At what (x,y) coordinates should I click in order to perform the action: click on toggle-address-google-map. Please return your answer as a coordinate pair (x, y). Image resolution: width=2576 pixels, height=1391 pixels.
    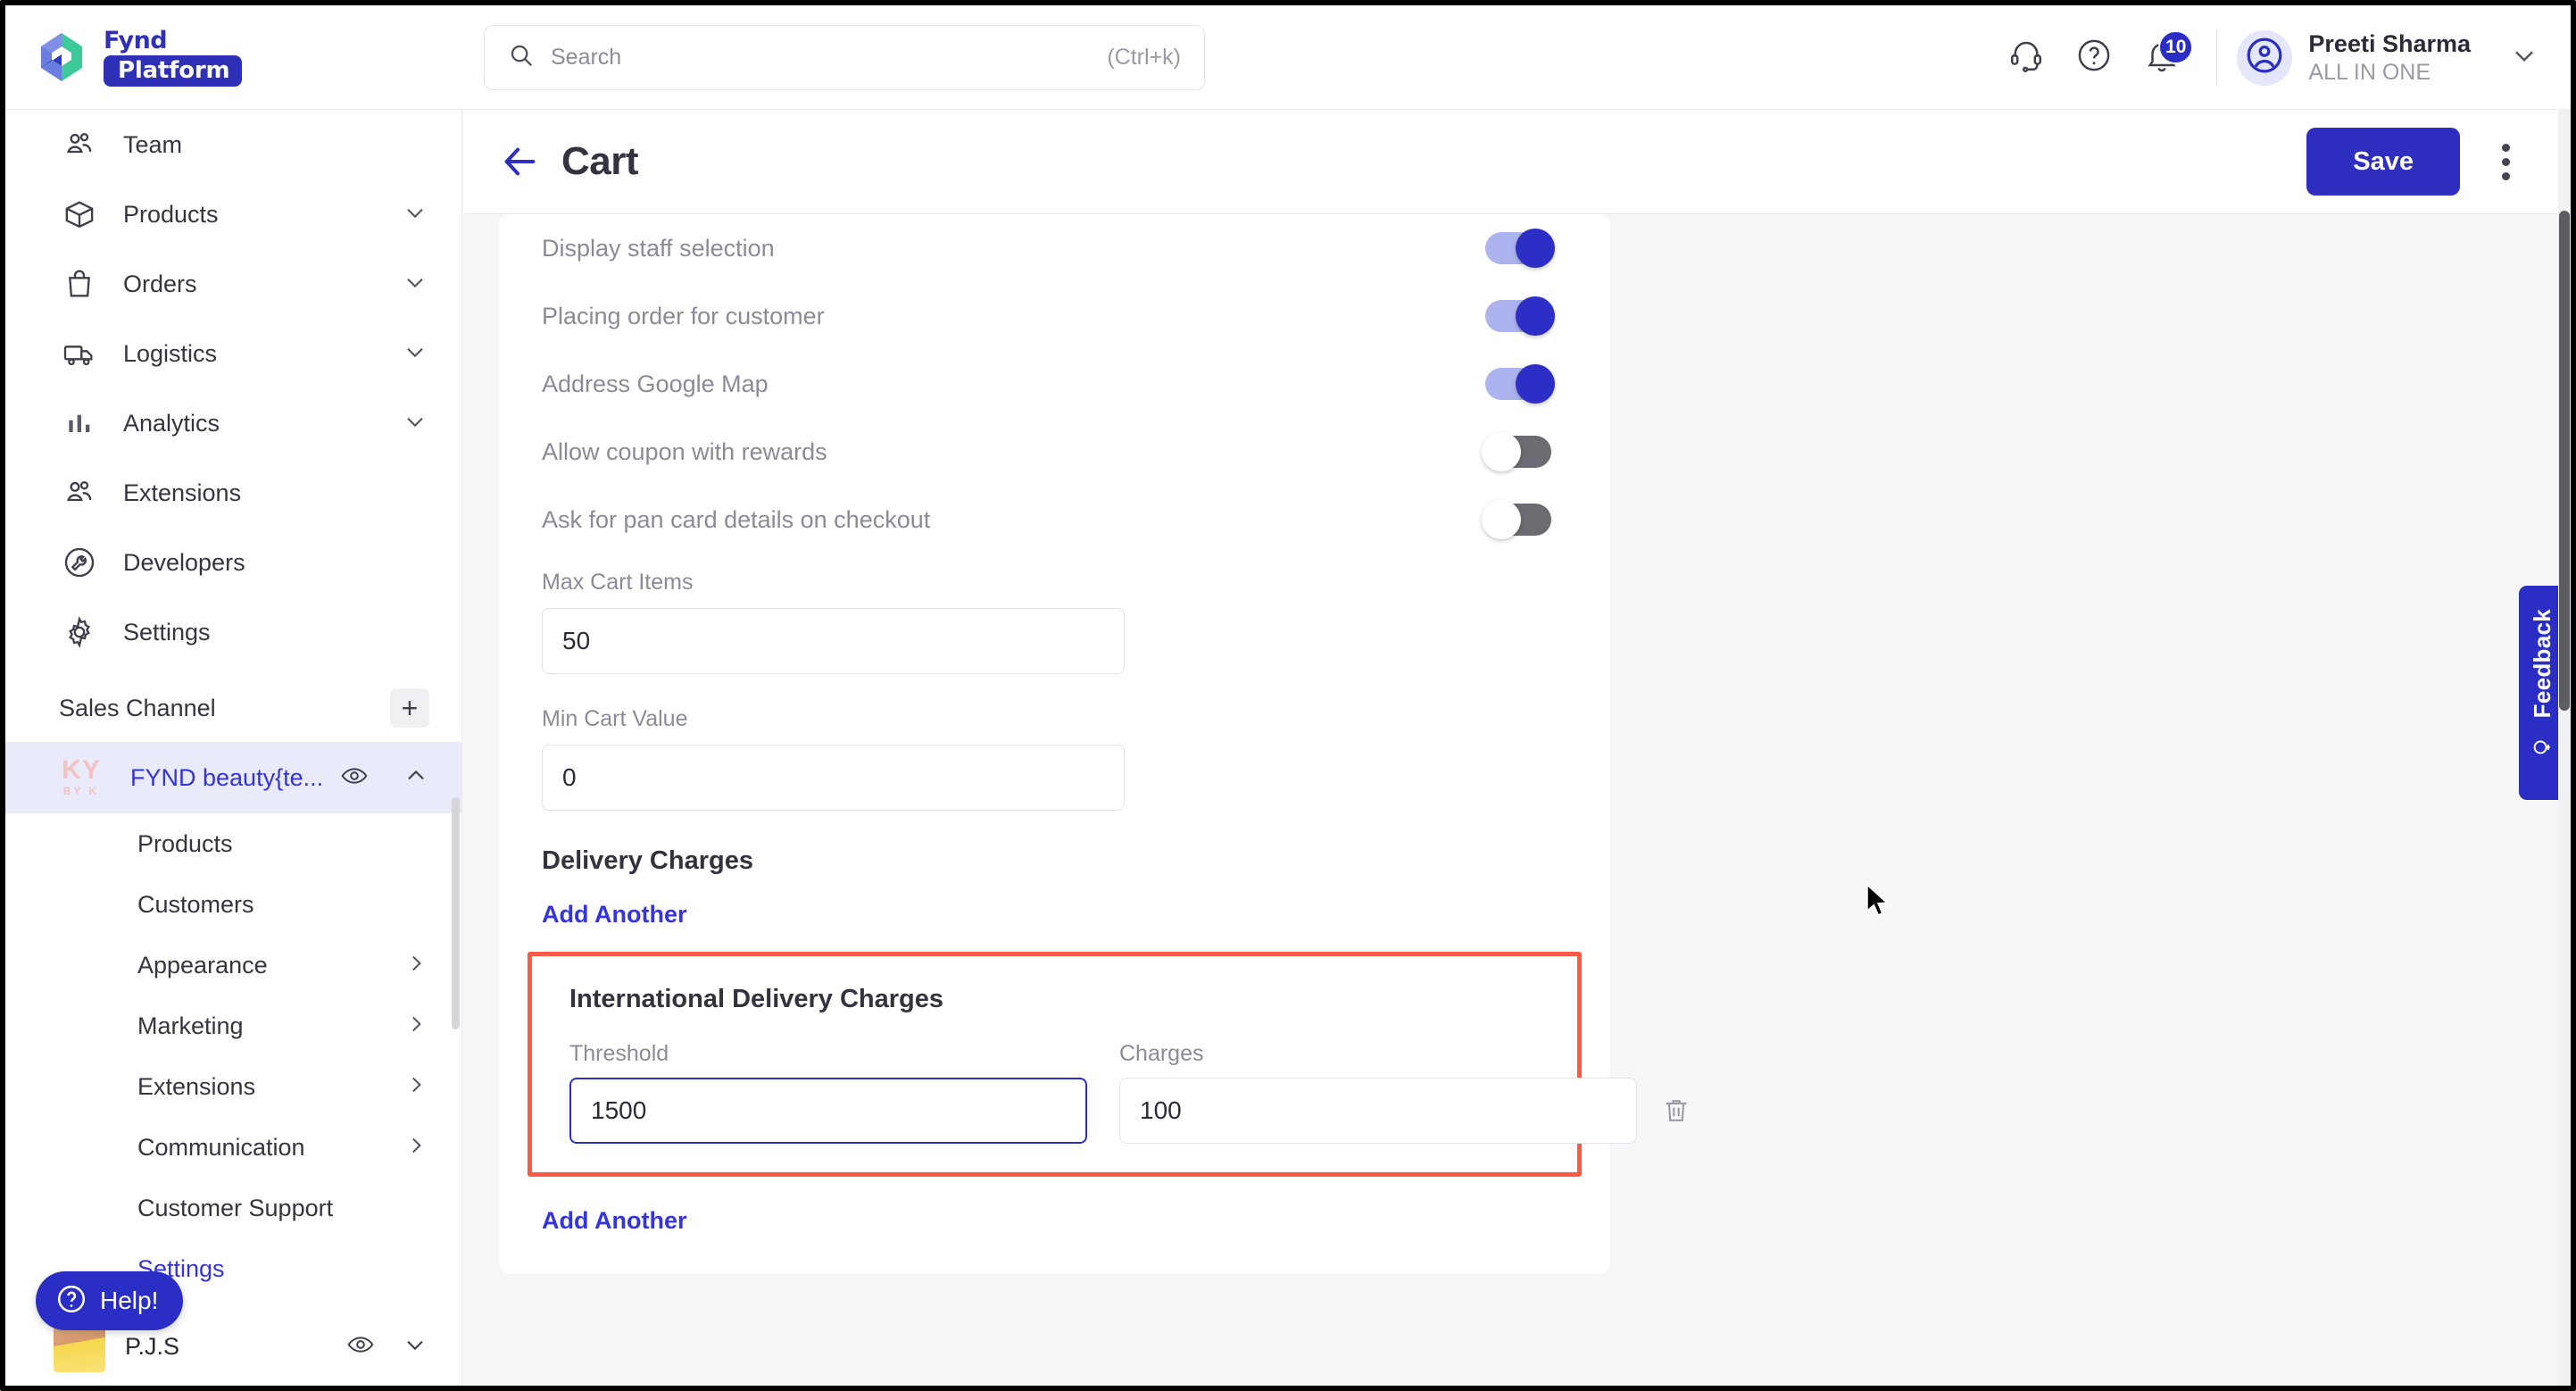
    Looking at the image, I should click on (1520, 384).